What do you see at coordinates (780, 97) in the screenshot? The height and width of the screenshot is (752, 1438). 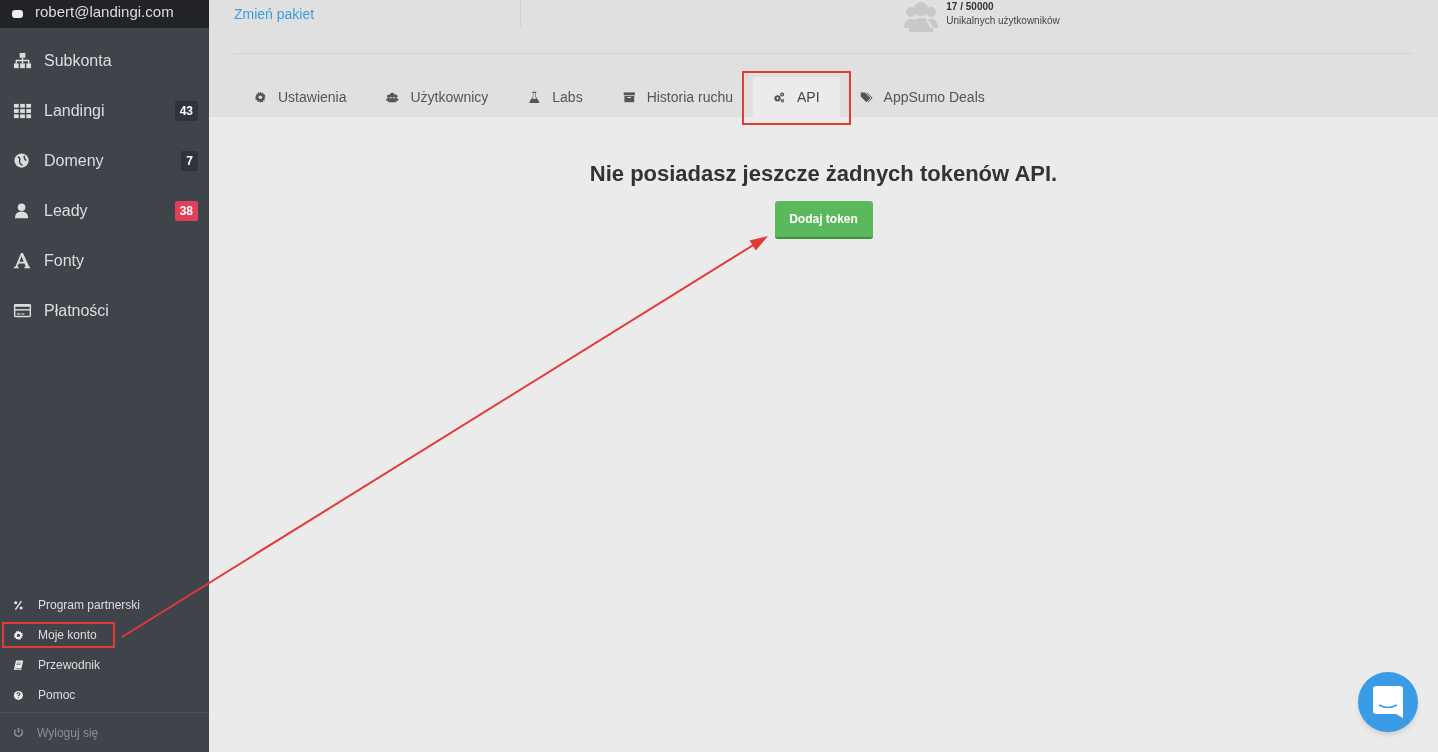 I see `gears-icon` at bounding box center [780, 97].